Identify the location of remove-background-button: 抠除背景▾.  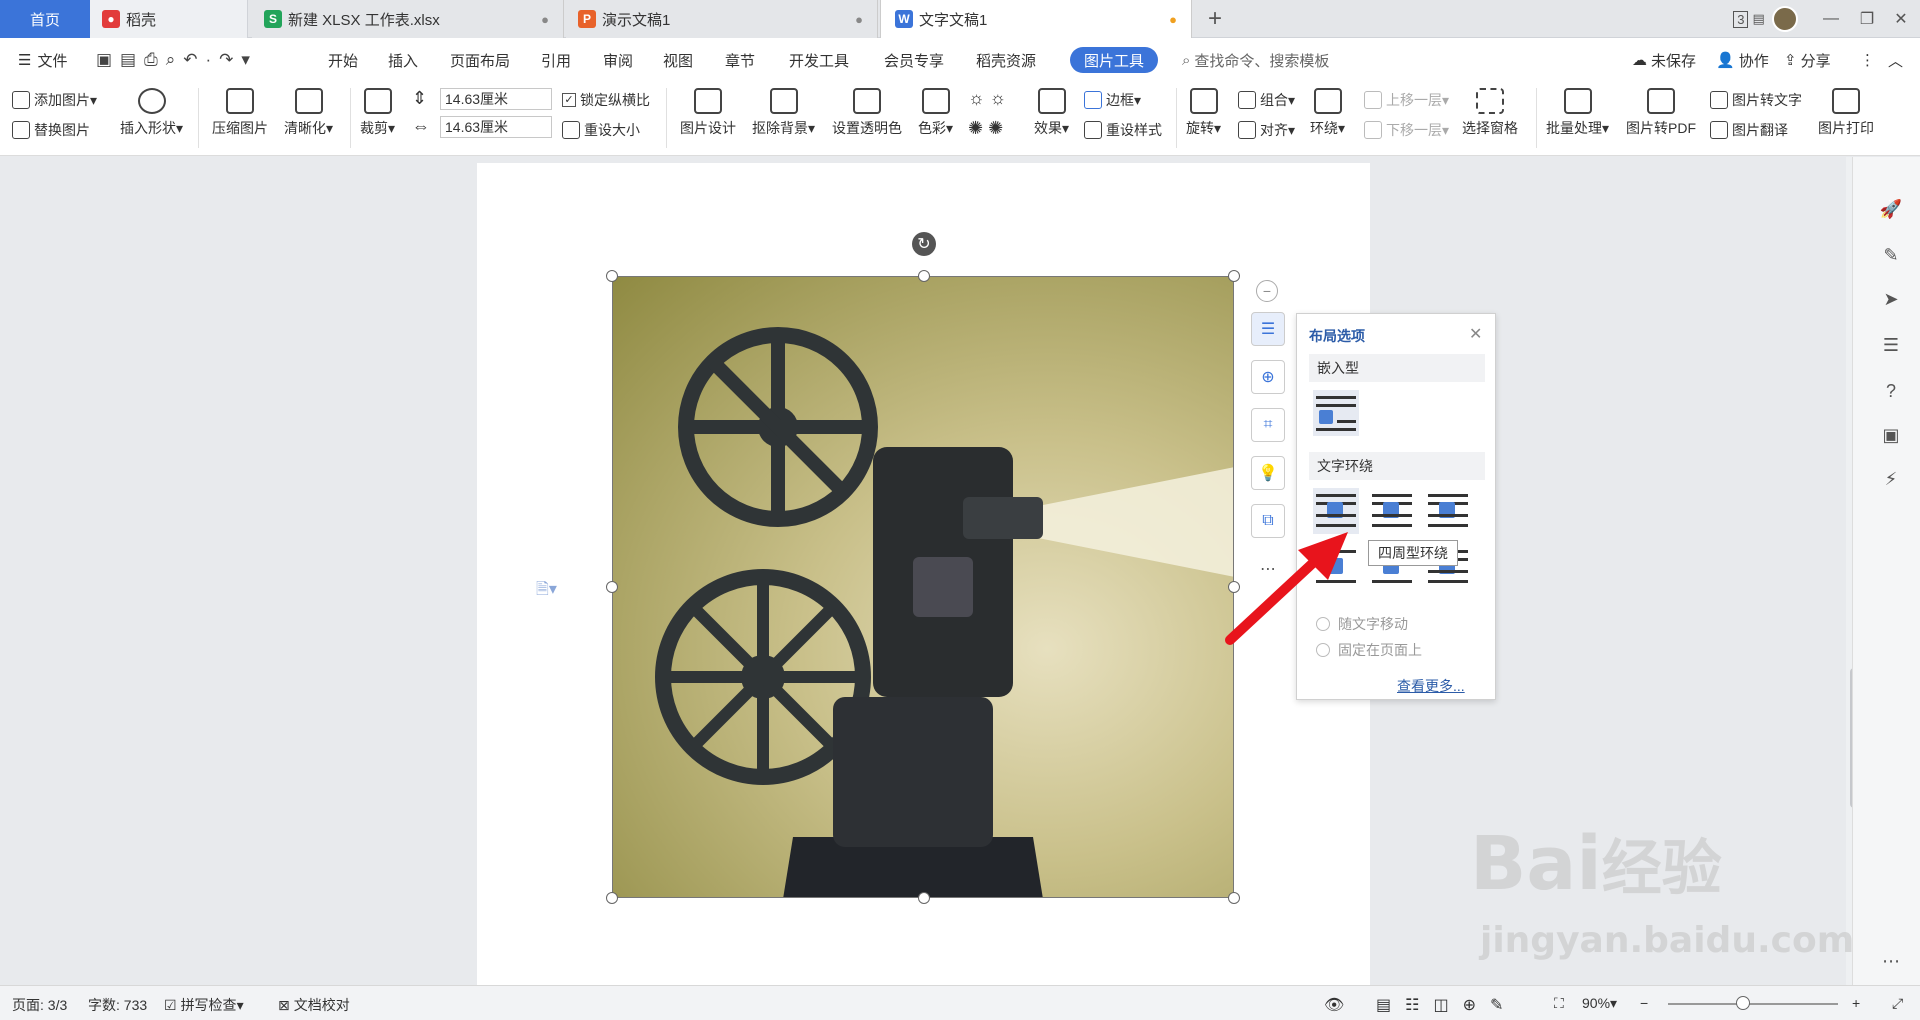
(783, 113).